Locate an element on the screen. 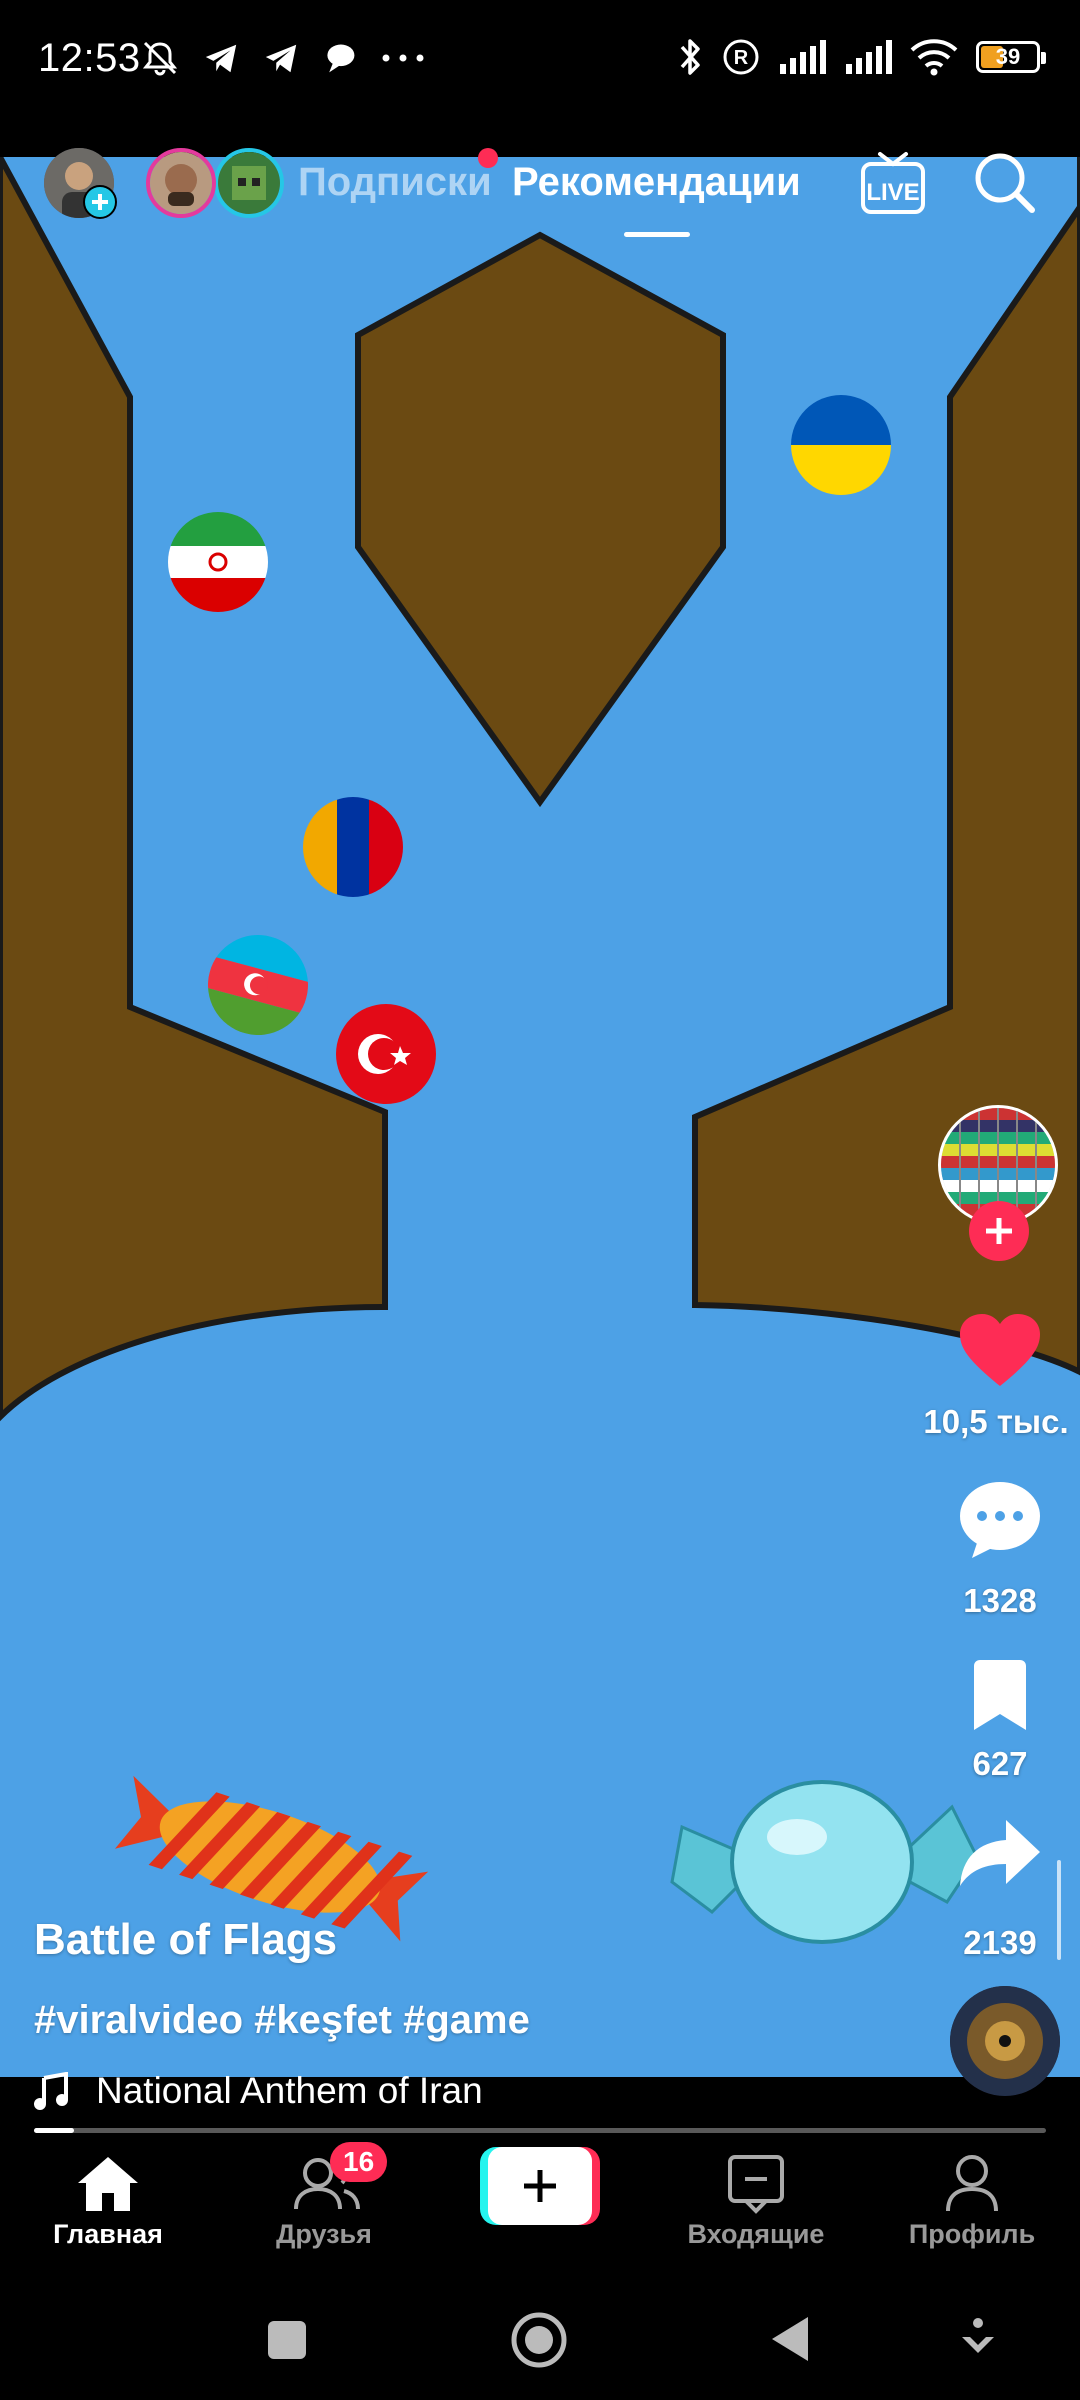 This screenshot has width=1080, height=2400. create-plus-icon is located at coordinates (540, 2186).